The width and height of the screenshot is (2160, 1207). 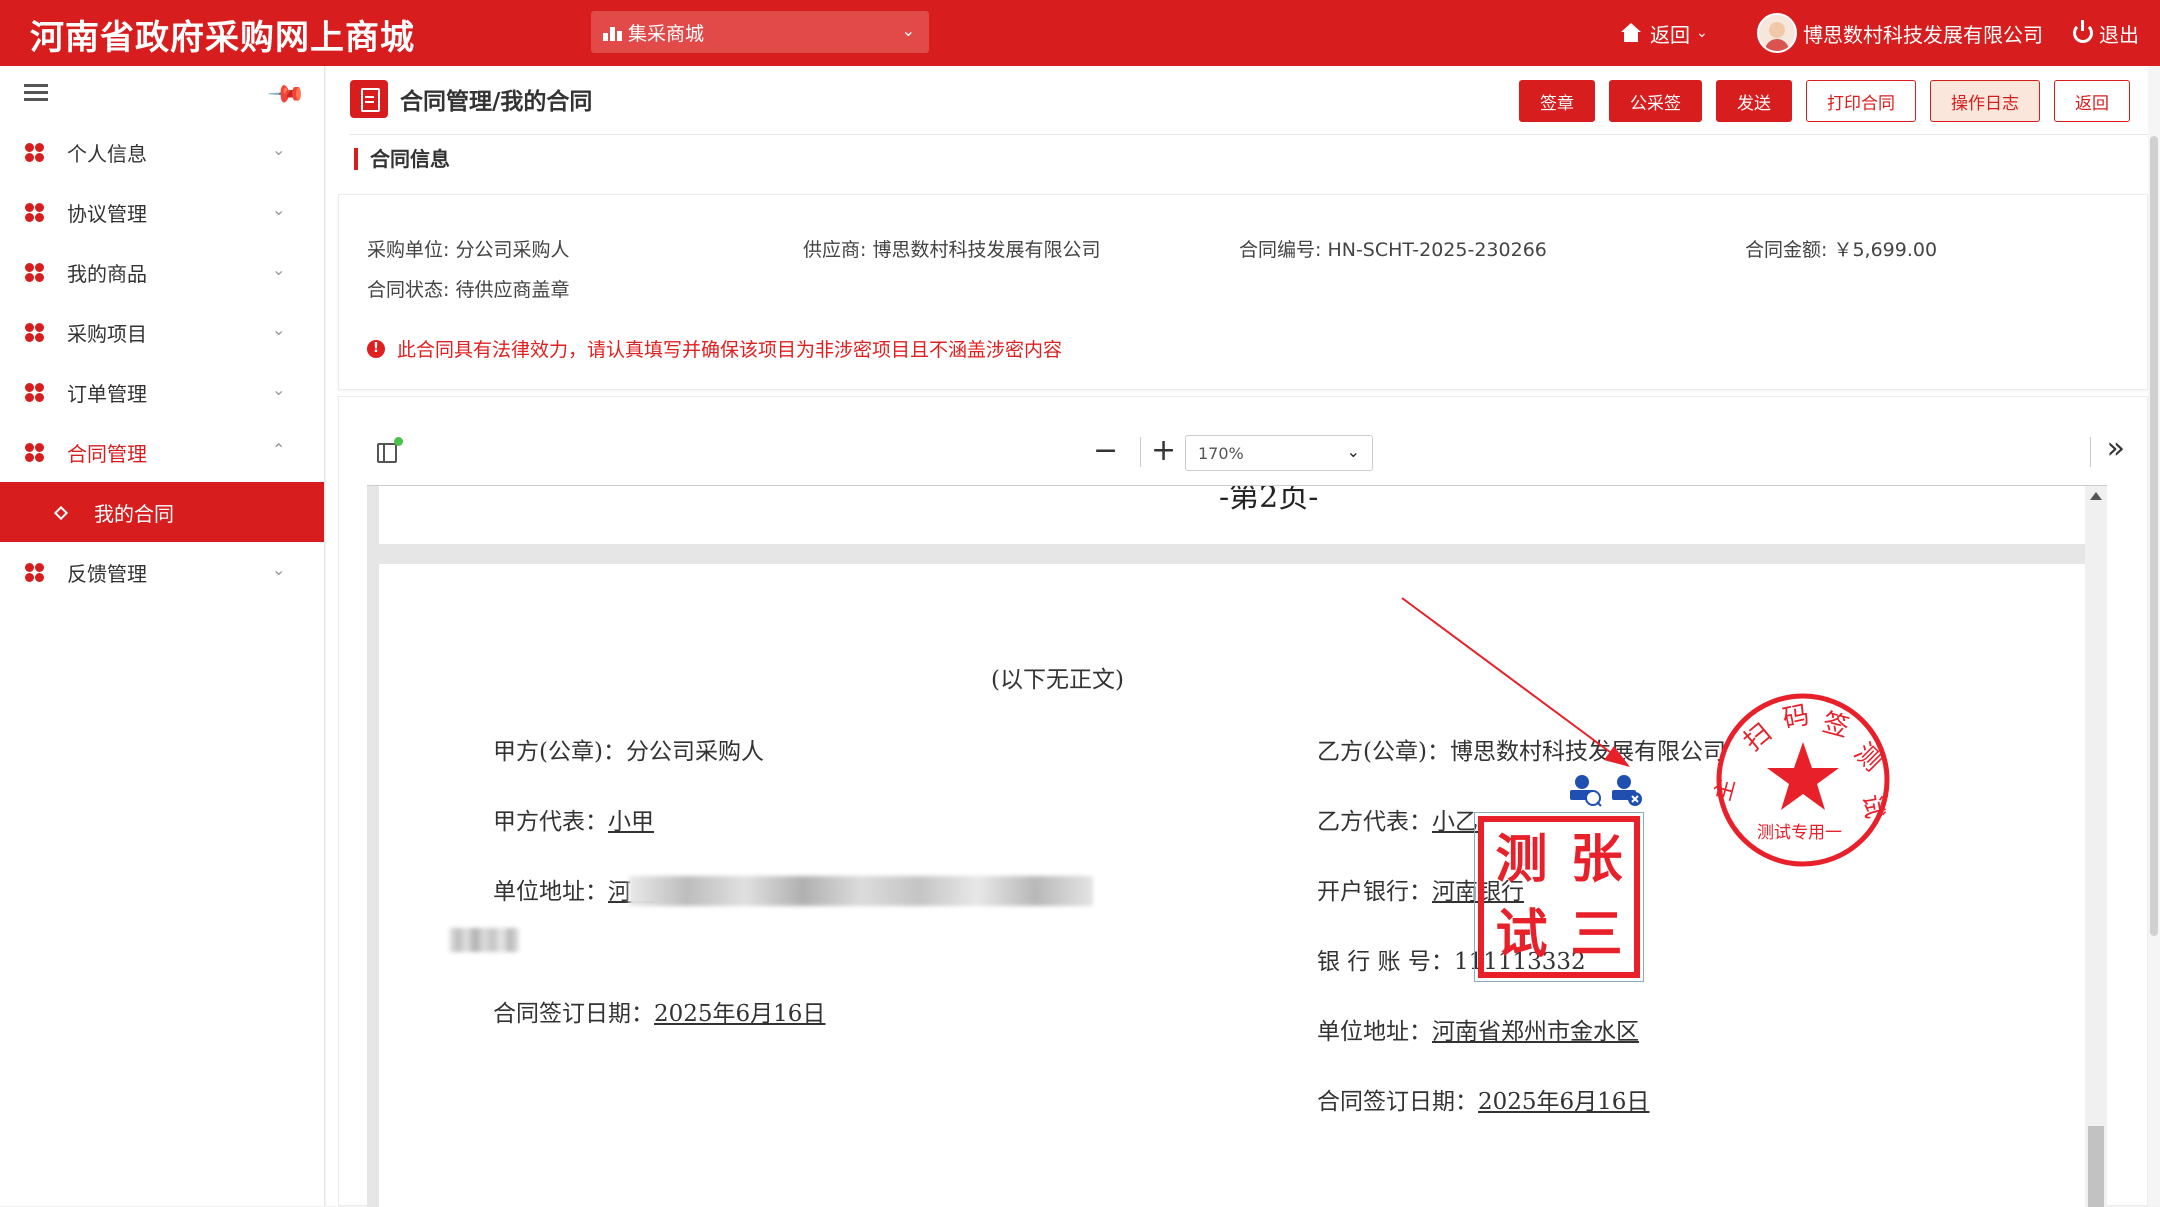 I want to click on seal-char: 试, so click(x=1521, y=934).